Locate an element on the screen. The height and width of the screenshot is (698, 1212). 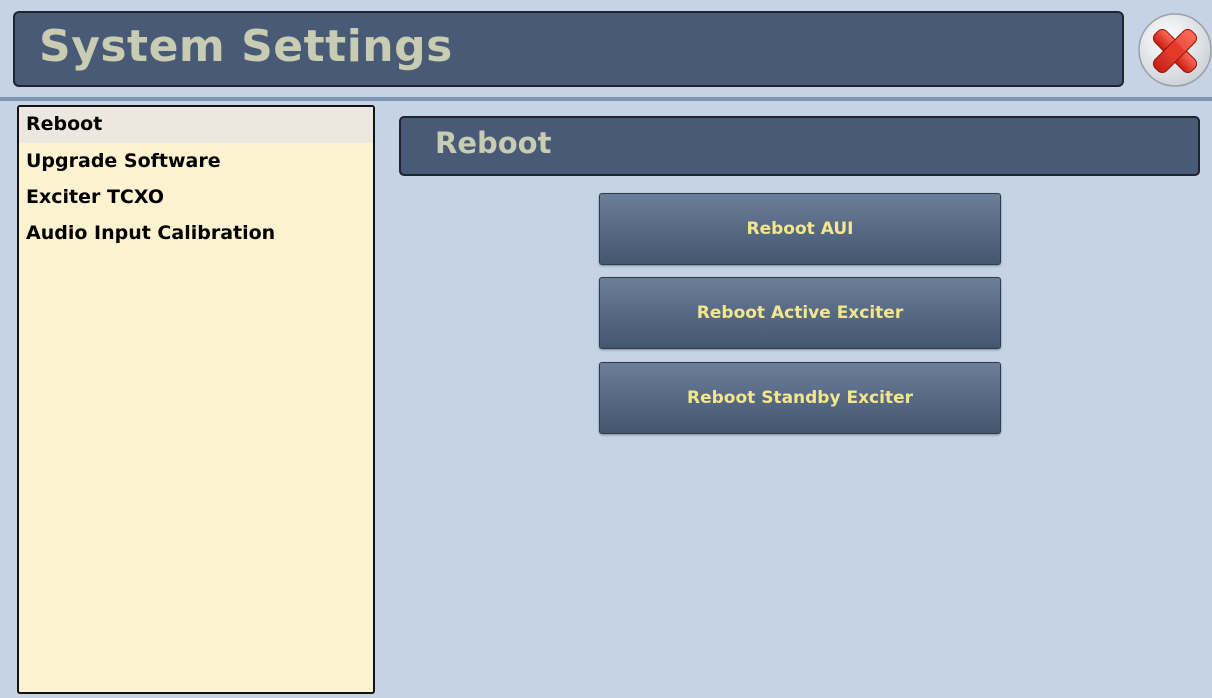
sidebar-item-exciter-tcxo: Exciter TCXO is located at coordinates (196, 197).